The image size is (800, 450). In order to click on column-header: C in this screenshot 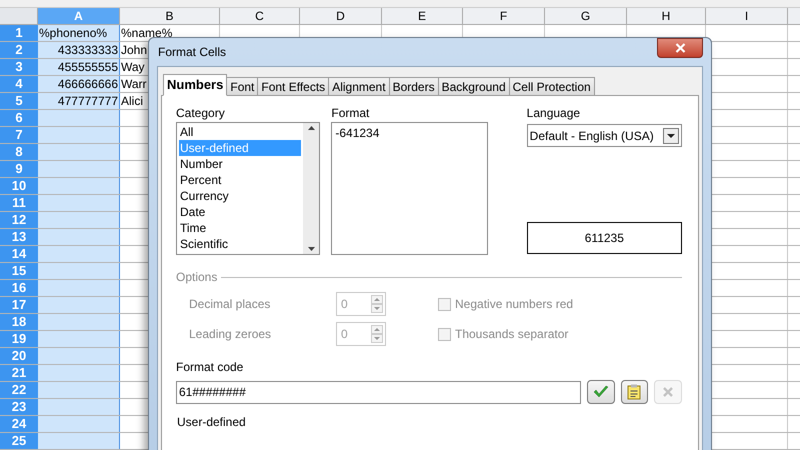, I will do `click(260, 16)`.